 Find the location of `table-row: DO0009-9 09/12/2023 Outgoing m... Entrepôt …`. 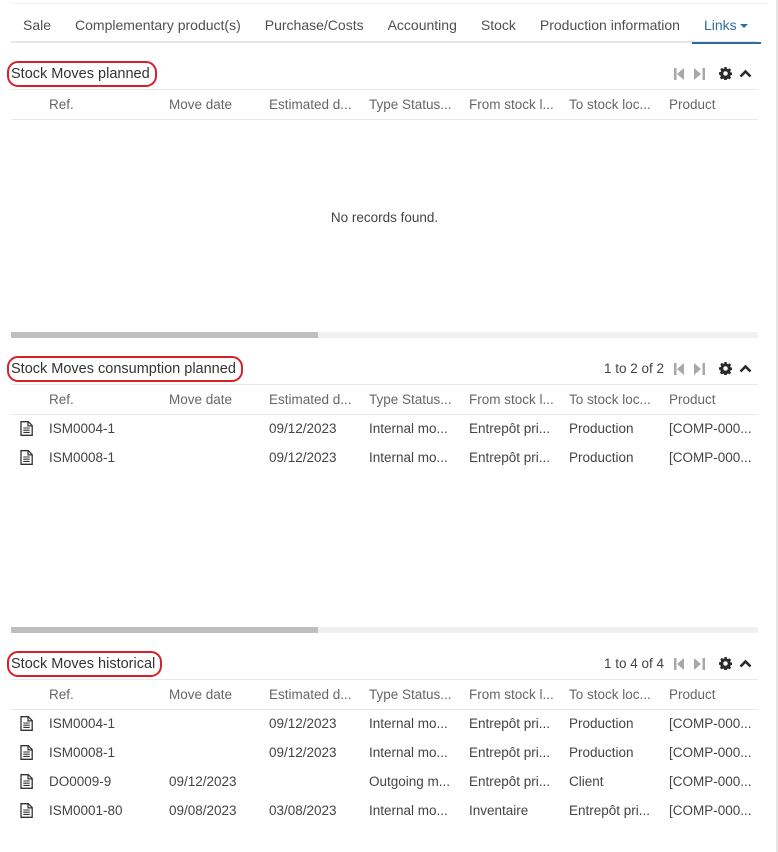

table-row: DO0009-9 09/12/2023 Outgoing m... Entrepôt … is located at coordinates (384, 781).